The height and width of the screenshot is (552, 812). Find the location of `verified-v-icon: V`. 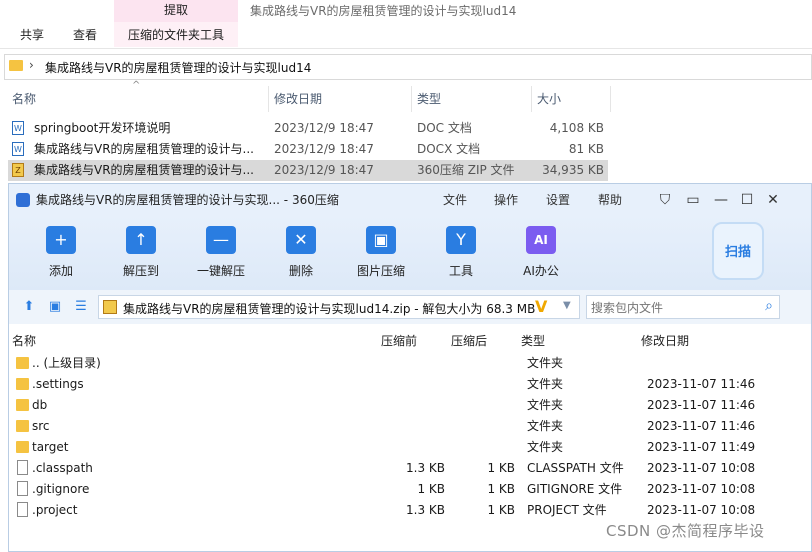

verified-v-icon: V is located at coordinates (541, 306).